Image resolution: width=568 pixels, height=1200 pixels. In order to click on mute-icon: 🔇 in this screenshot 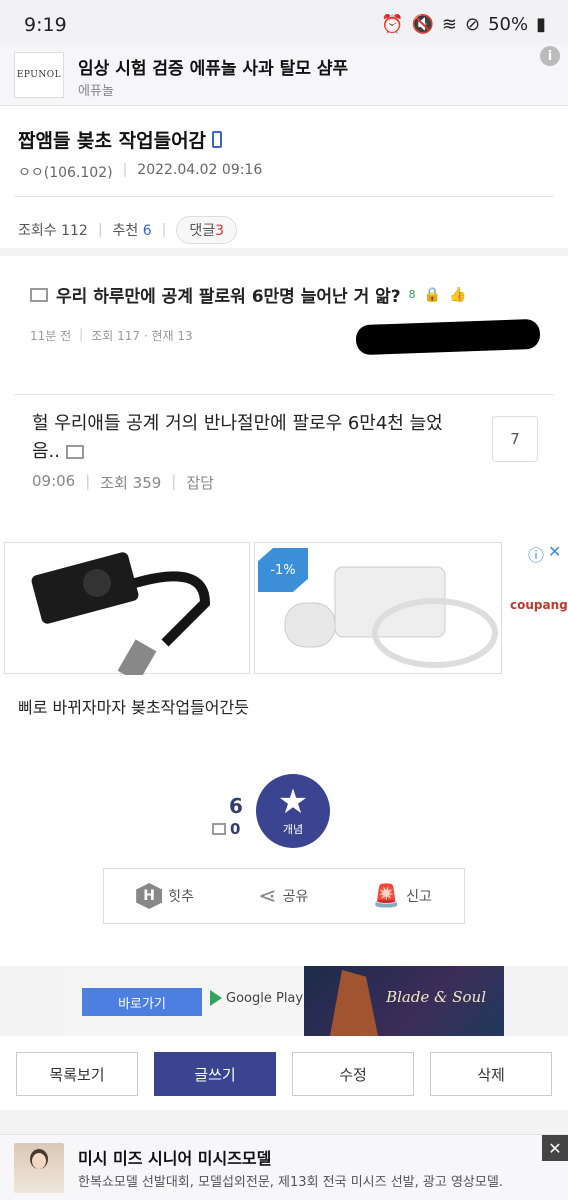, I will do `click(422, 24)`.